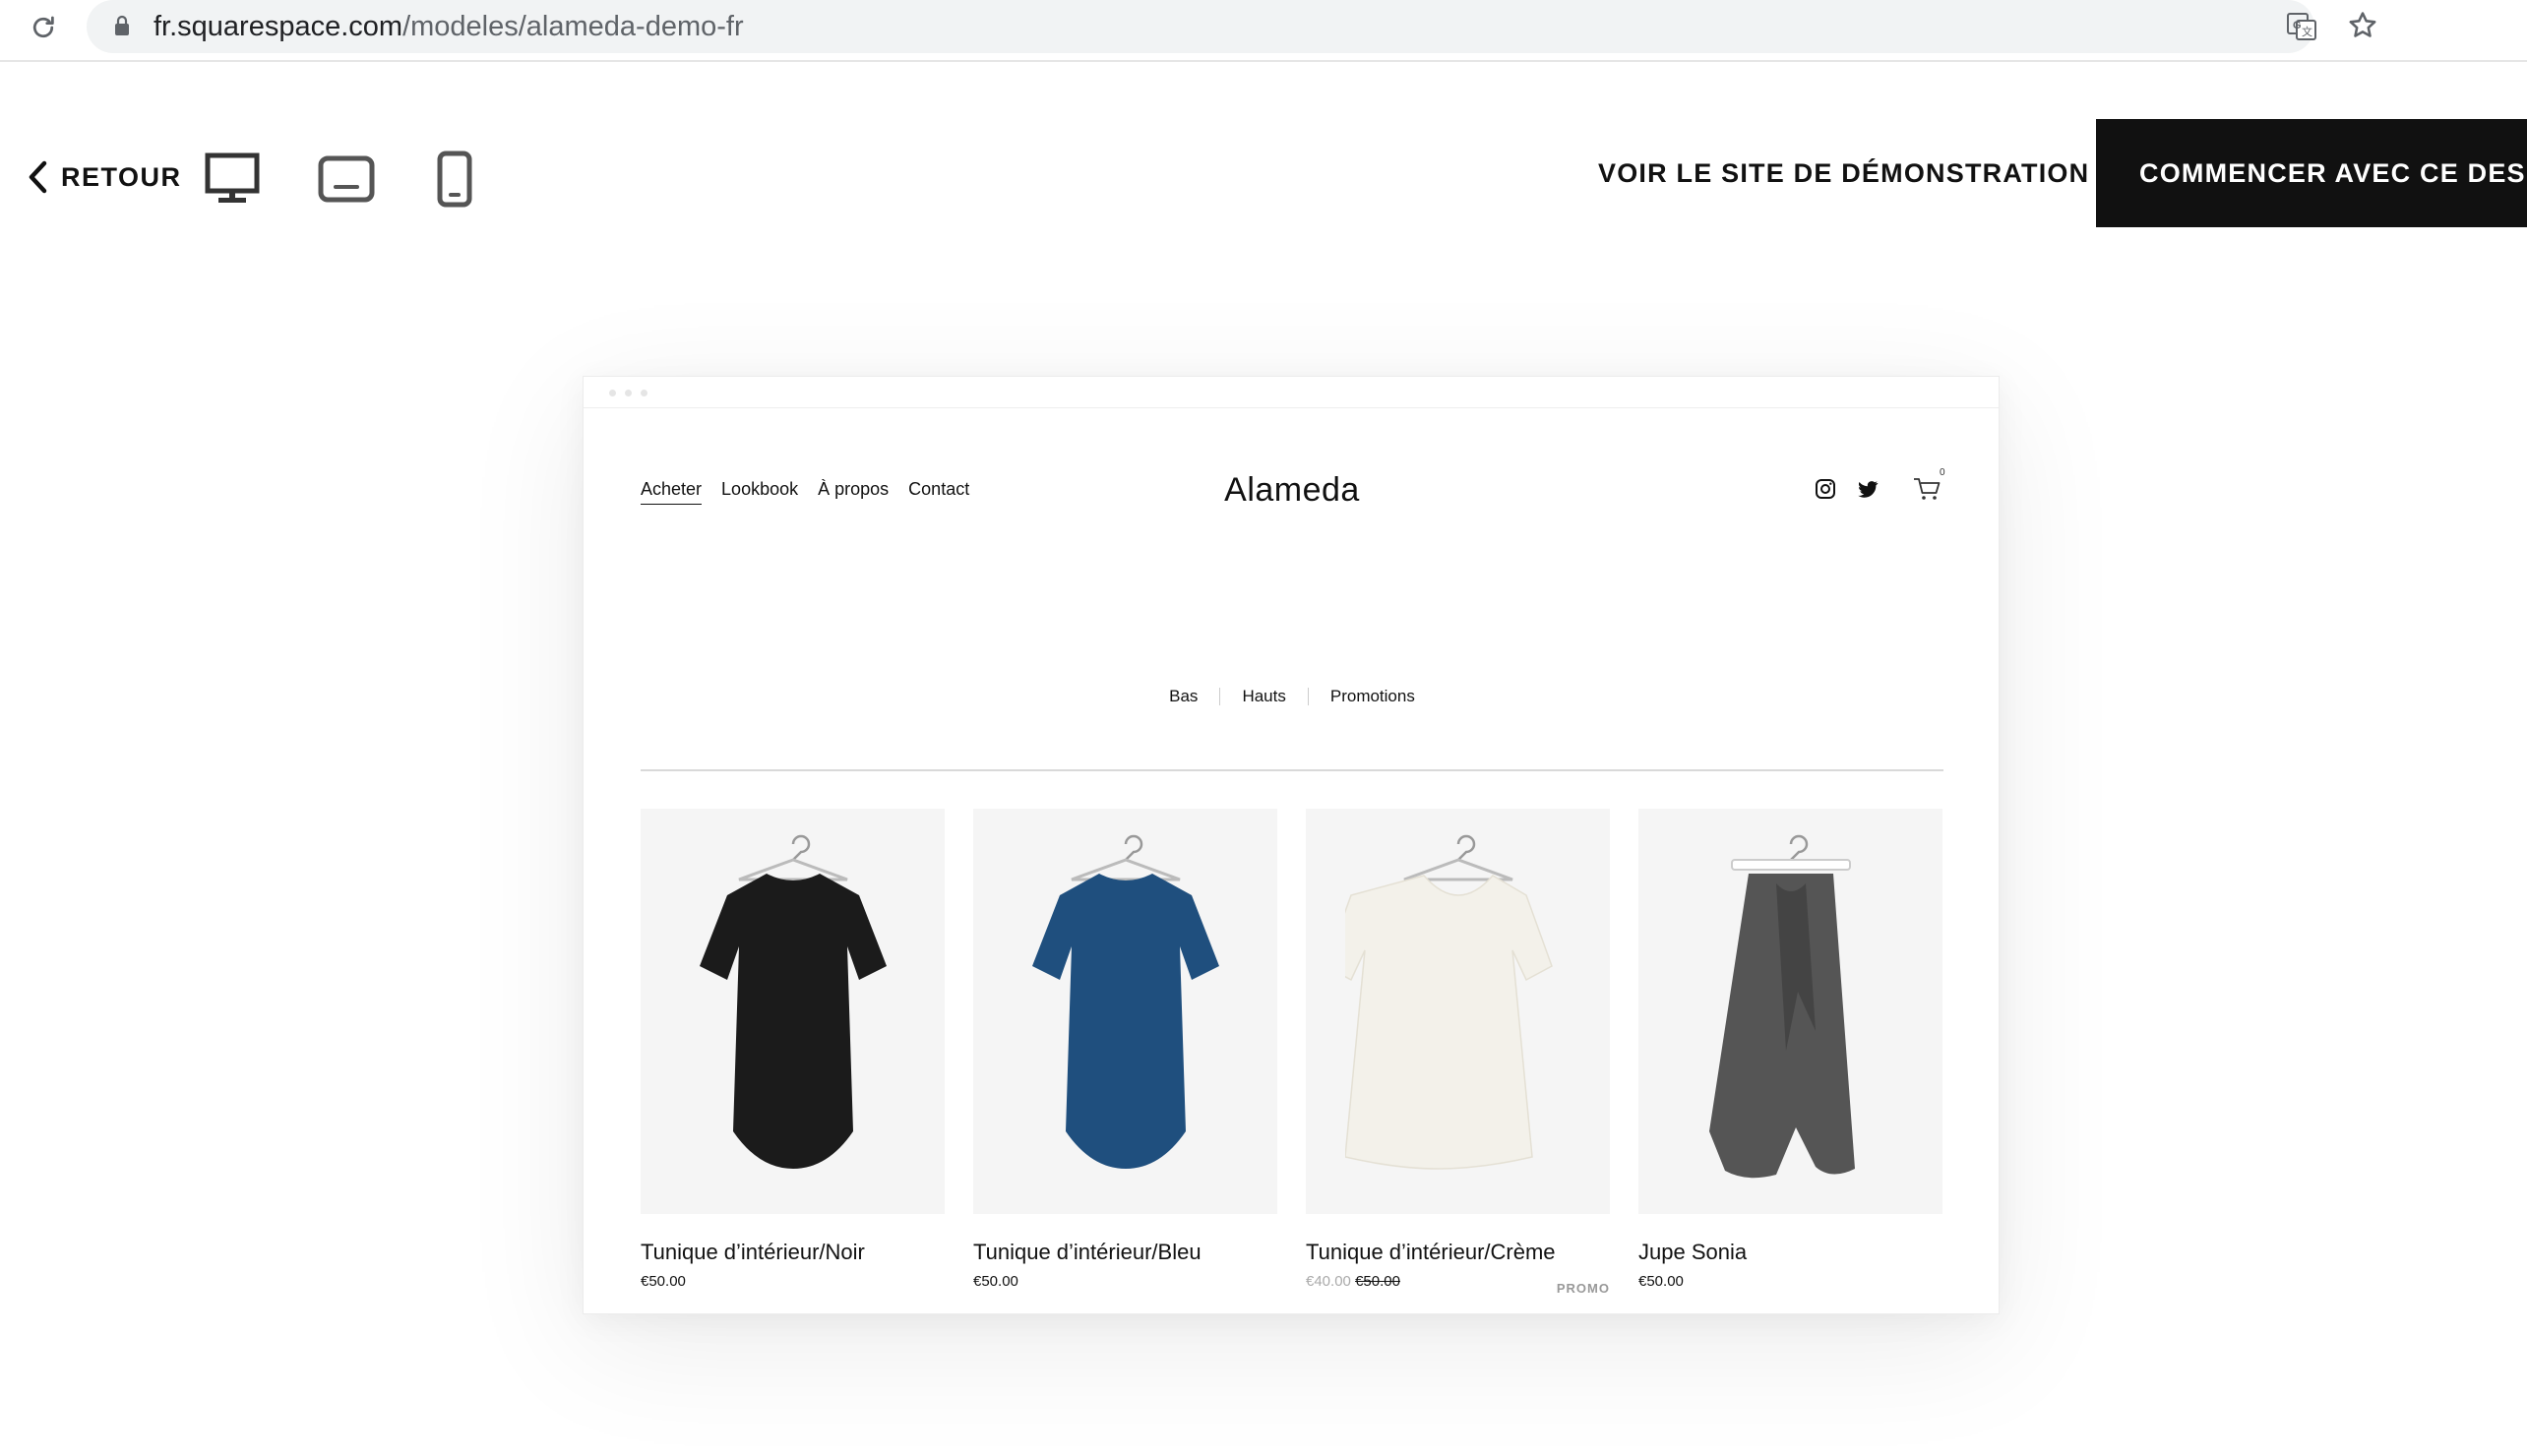  What do you see at coordinates (1291, 392) in the screenshot?
I see `preview-window-bar` at bounding box center [1291, 392].